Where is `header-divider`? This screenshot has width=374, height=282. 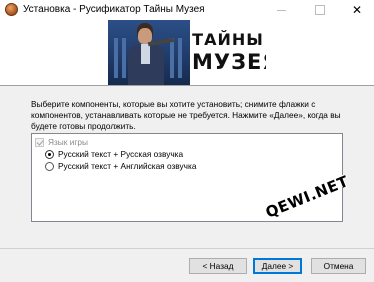 header-divider is located at coordinates (187, 85).